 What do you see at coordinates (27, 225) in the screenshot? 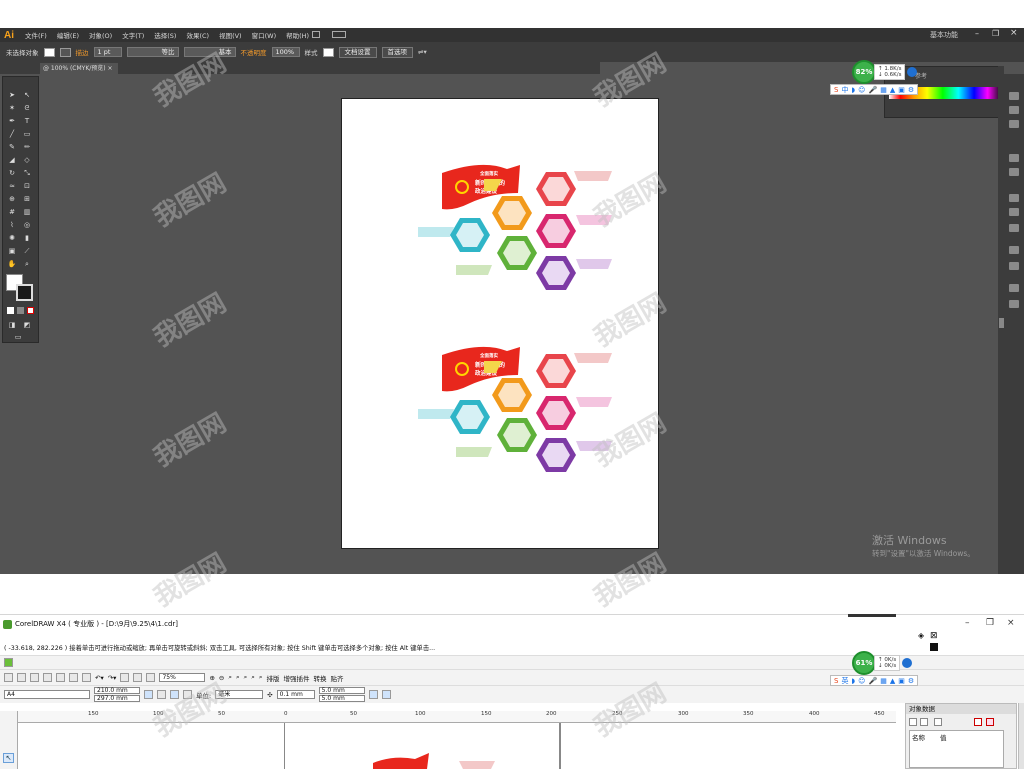
I see `blend-tool-icon: ◎` at bounding box center [27, 225].